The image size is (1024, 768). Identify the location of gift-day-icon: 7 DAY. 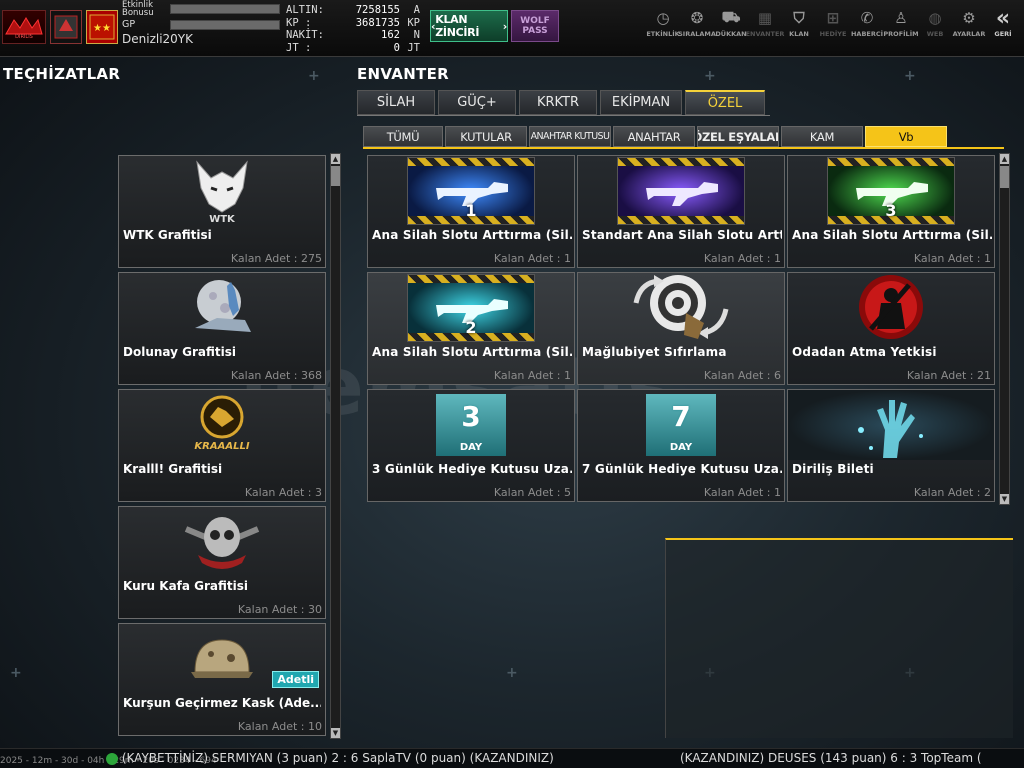
(681, 425).